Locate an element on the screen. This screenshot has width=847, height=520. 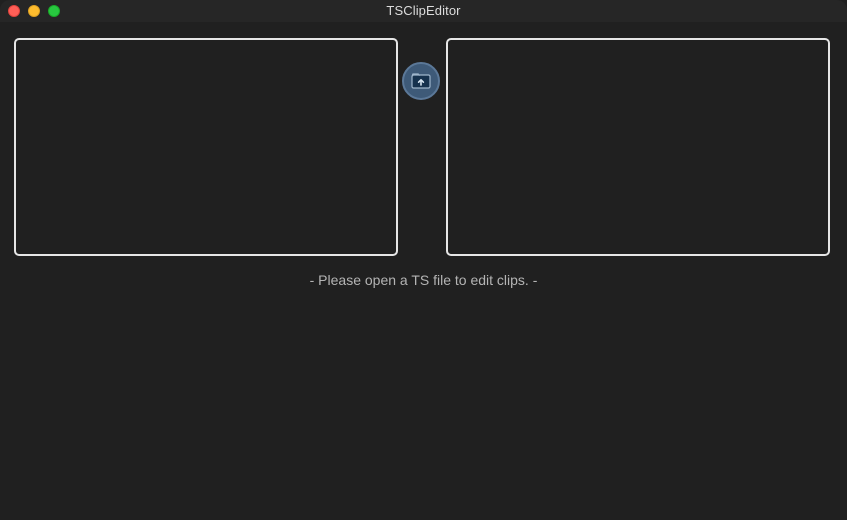
folder-open-icon is located at coordinates (421, 81).